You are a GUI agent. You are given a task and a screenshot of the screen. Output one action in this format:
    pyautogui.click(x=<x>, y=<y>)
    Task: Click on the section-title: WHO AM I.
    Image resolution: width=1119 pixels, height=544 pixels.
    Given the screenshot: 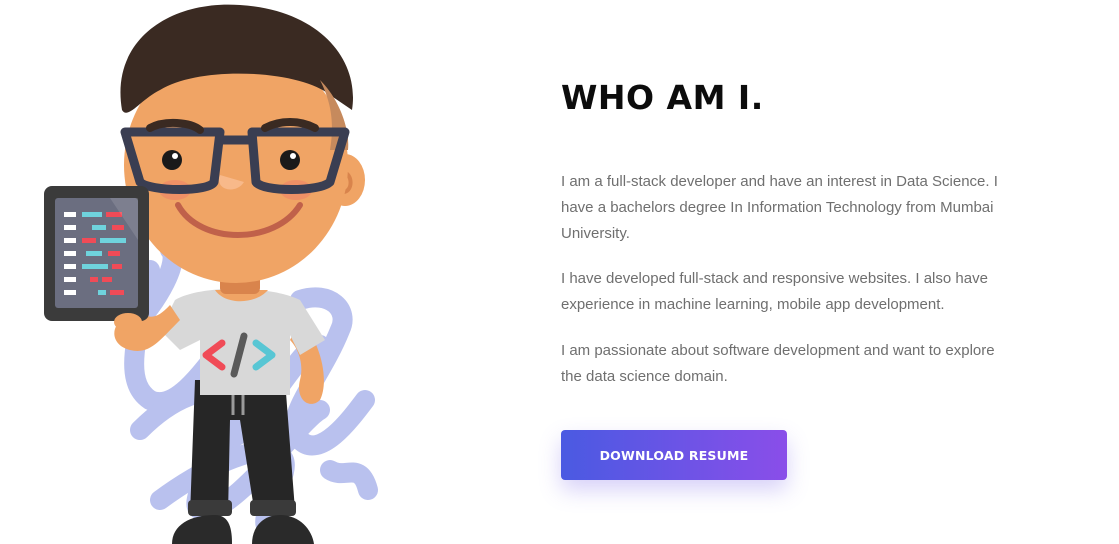 What is the action you would take?
    pyautogui.click(x=662, y=97)
    